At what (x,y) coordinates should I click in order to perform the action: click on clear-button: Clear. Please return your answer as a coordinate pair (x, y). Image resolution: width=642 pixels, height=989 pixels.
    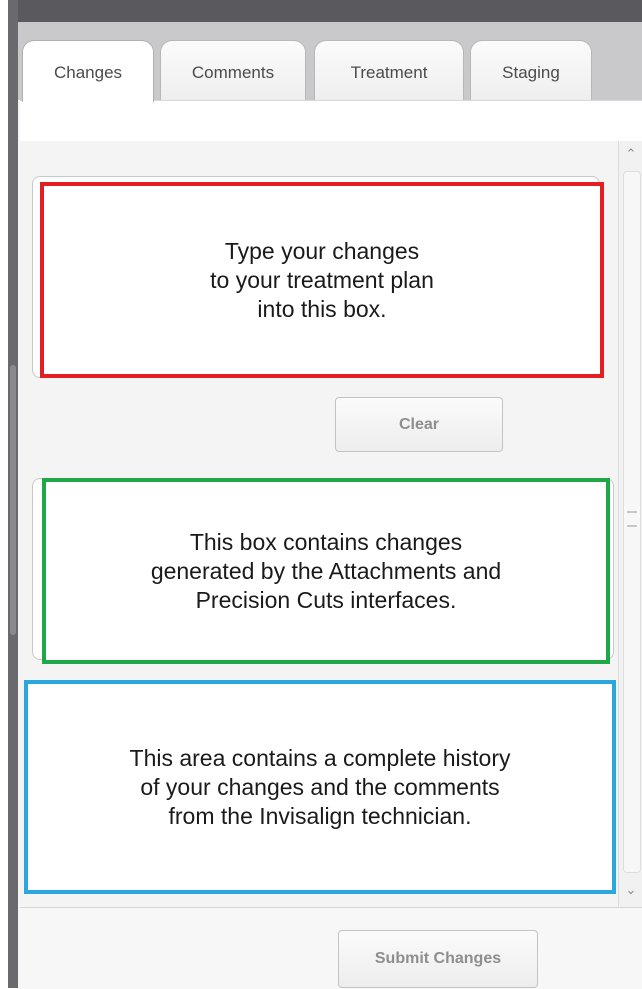
    Looking at the image, I should click on (419, 424).